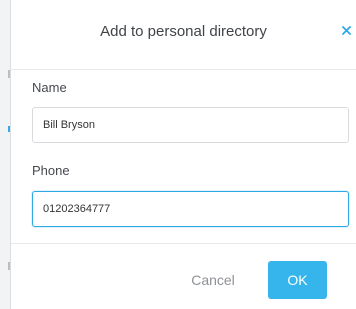 The image size is (356, 309). I want to click on close-icon, so click(346, 31).